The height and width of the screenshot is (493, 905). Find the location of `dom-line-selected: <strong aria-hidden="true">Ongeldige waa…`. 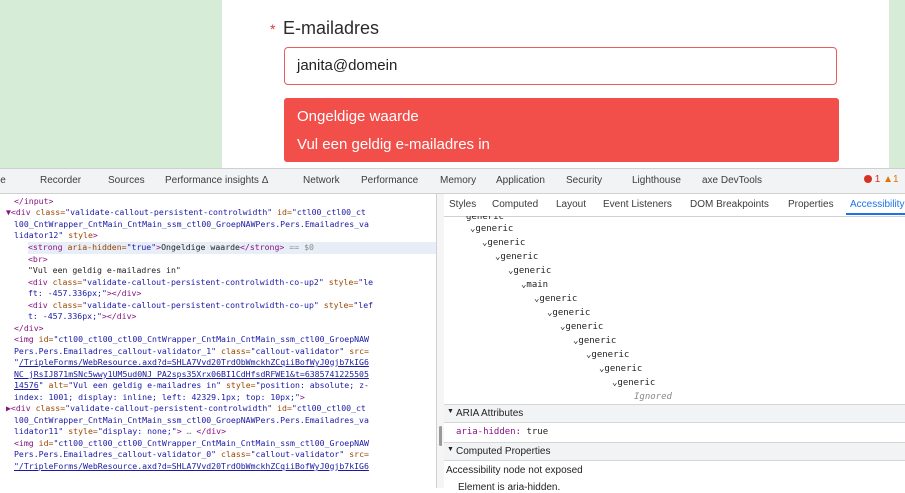

dom-line-selected: <strong aria-hidden="true">Ongeldige waa… is located at coordinates (232, 248).